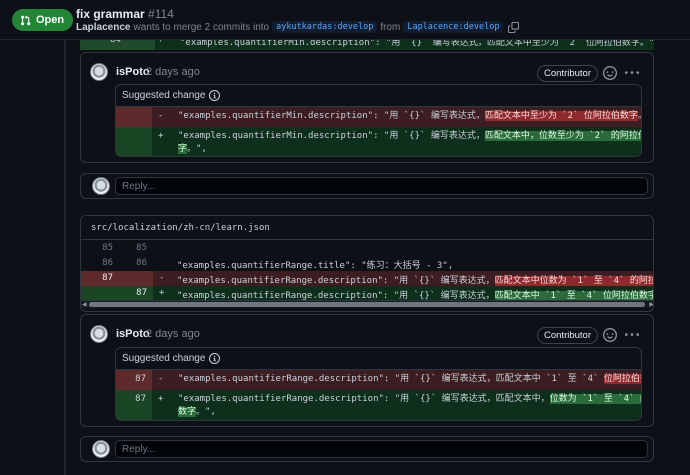 The image size is (690, 475). What do you see at coordinates (161, 14) in the screenshot?
I see `pr-number: #114` at bounding box center [161, 14].